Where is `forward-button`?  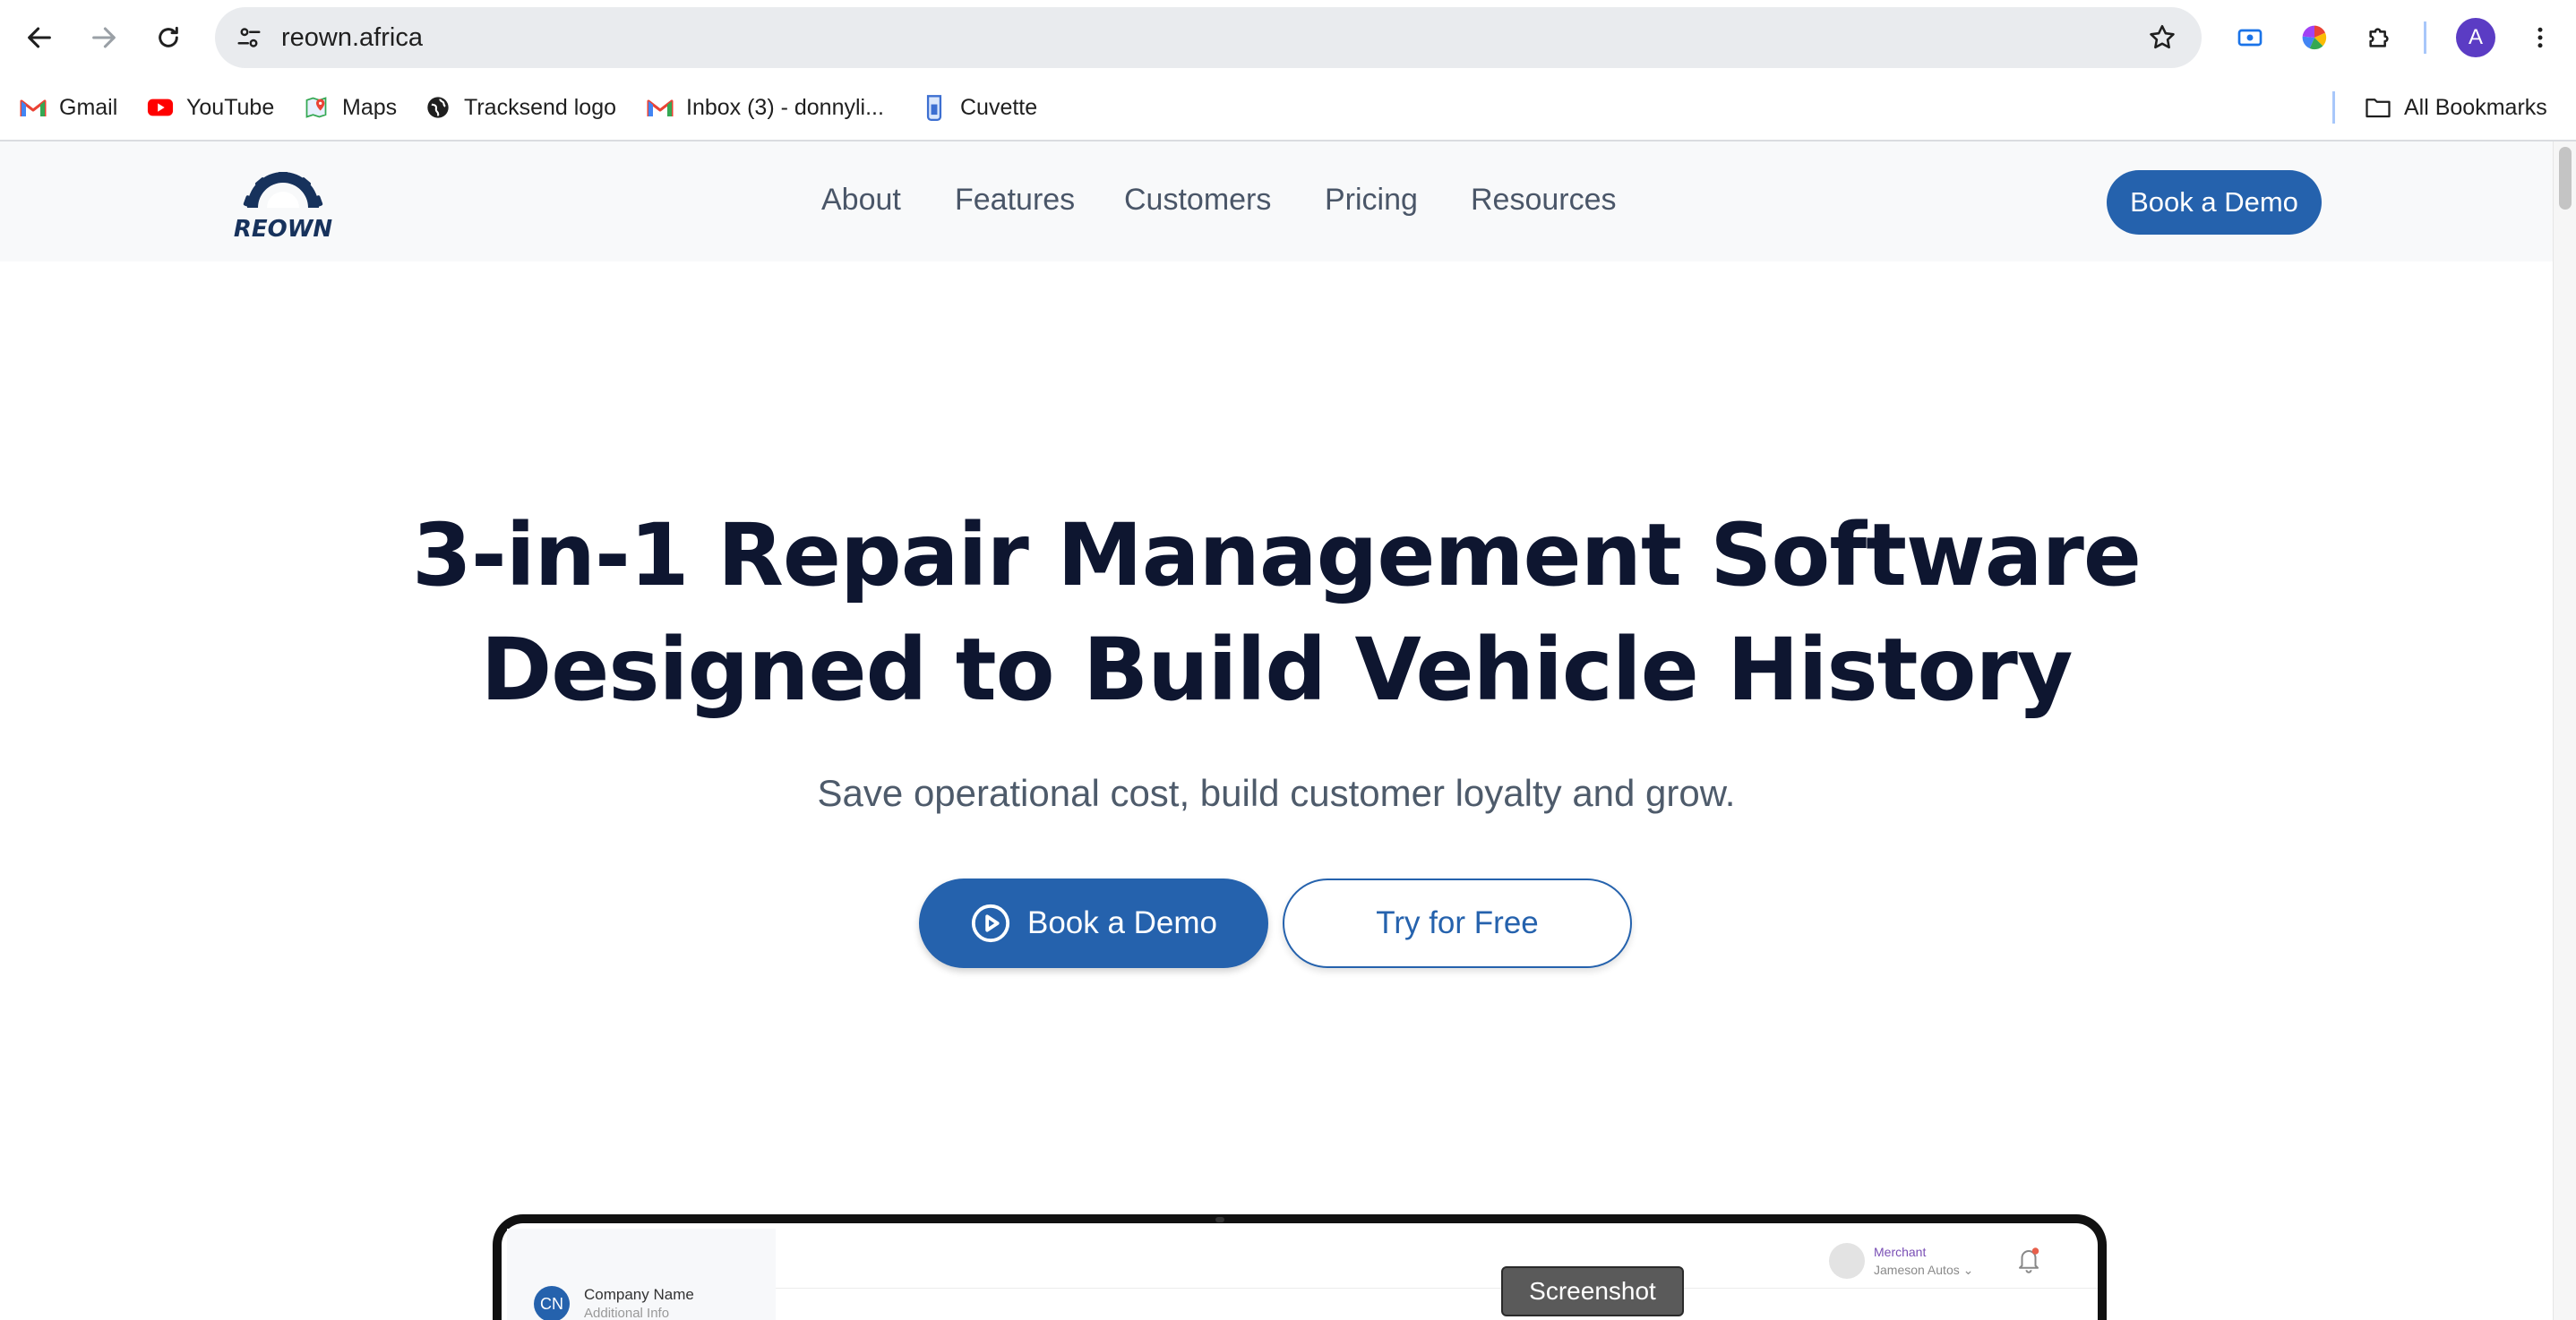 forward-button is located at coordinates (103, 37).